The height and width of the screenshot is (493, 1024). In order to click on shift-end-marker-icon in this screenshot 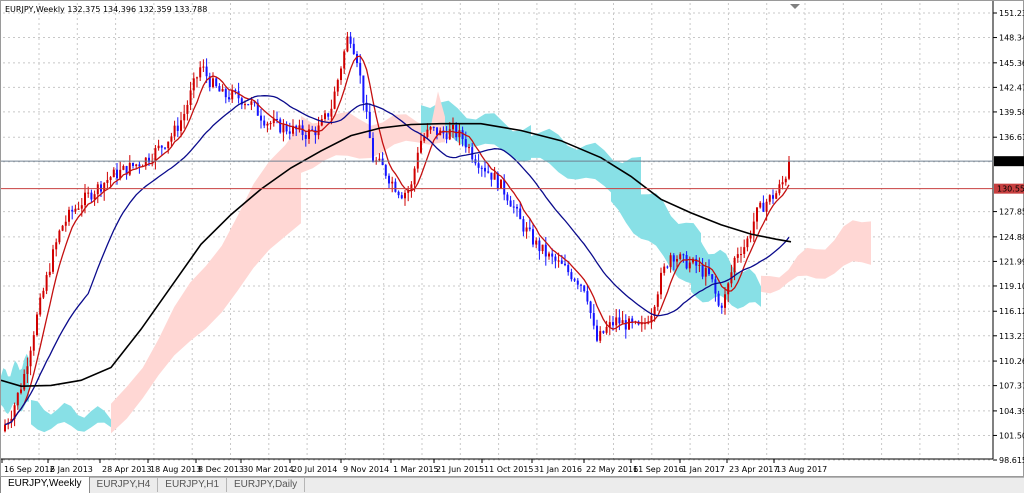, I will do `click(795, 6)`.